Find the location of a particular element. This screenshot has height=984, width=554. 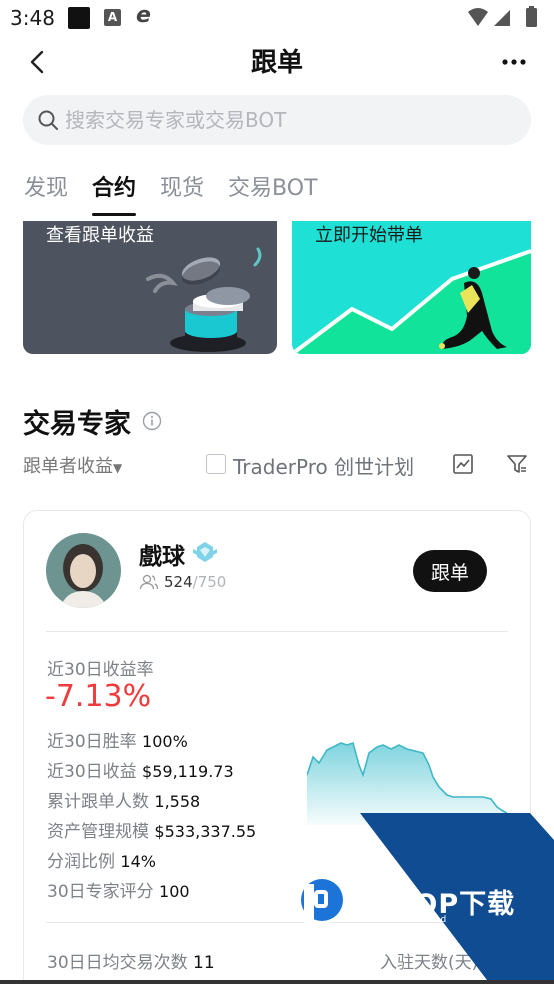

tab-discover: 发现 is located at coordinates (46, 190).